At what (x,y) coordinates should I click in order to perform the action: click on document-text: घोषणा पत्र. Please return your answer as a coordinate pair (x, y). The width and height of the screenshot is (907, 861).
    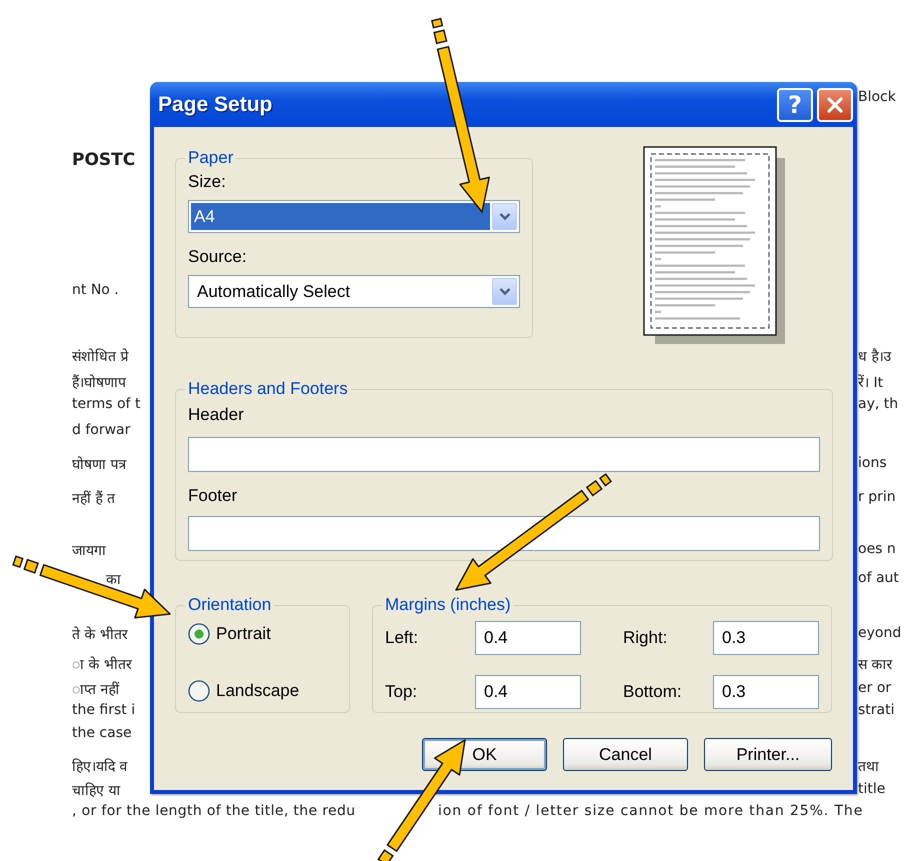
    Looking at the image, I should click on (100, 464).